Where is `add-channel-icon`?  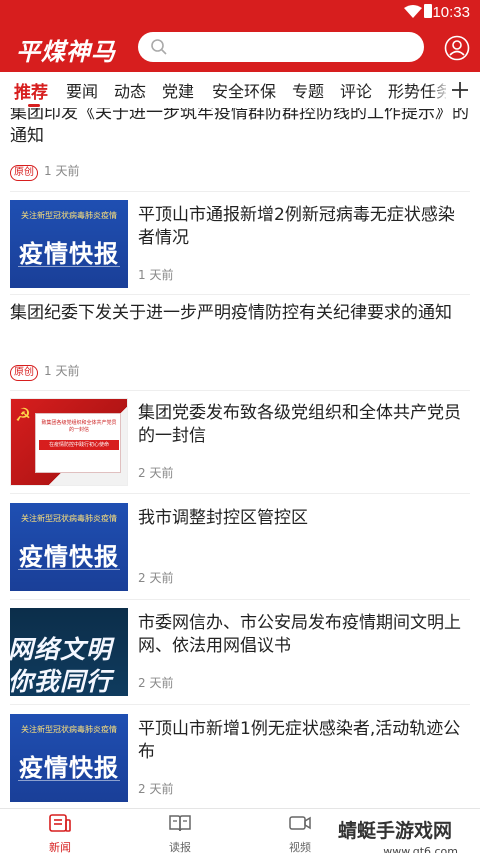
add-channel-icon is located at coordinates (460, 90).